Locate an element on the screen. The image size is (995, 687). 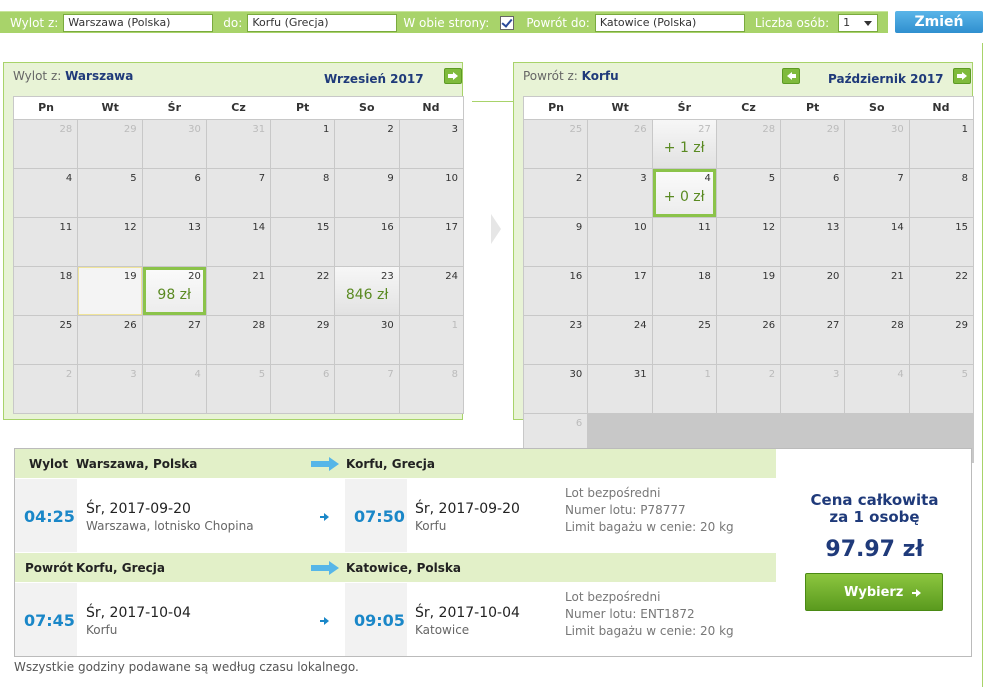
calendar-day-with-price: 23 846 zł is located at coordinates (367, 291).